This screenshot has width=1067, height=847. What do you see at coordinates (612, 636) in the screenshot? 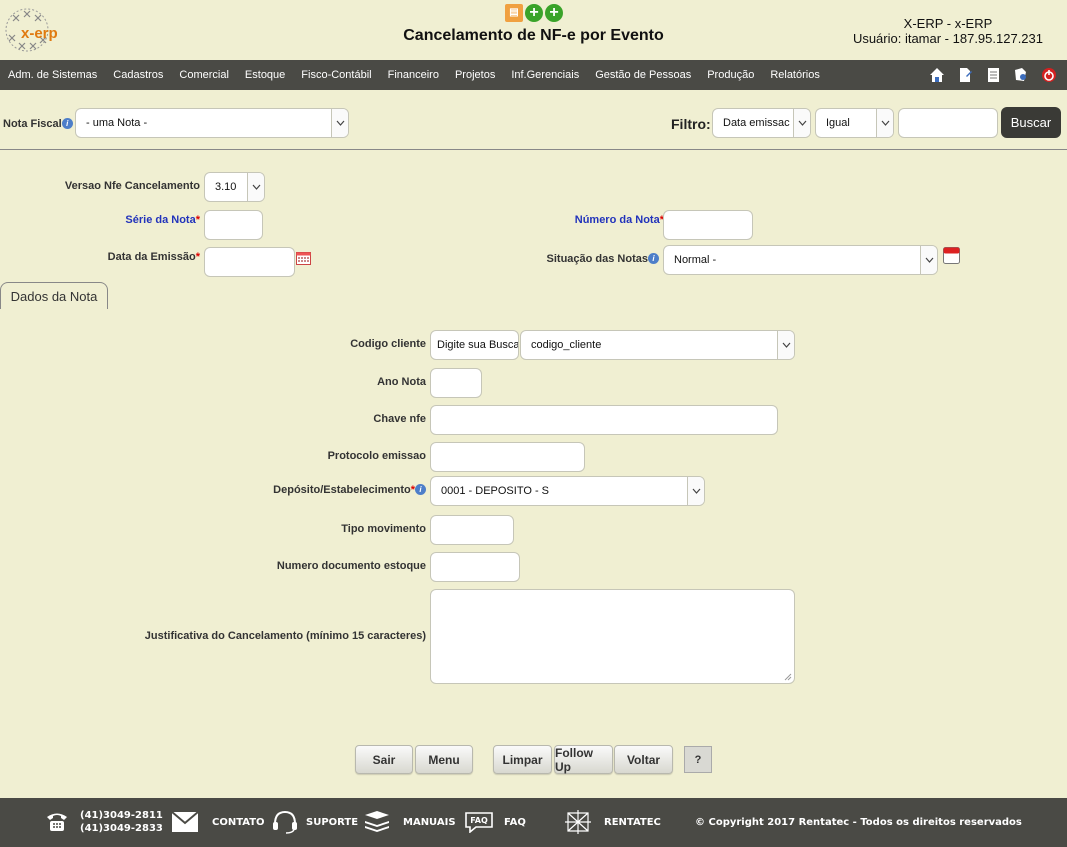
I see `justificativa-textarea` at bounding box center [612, 636].